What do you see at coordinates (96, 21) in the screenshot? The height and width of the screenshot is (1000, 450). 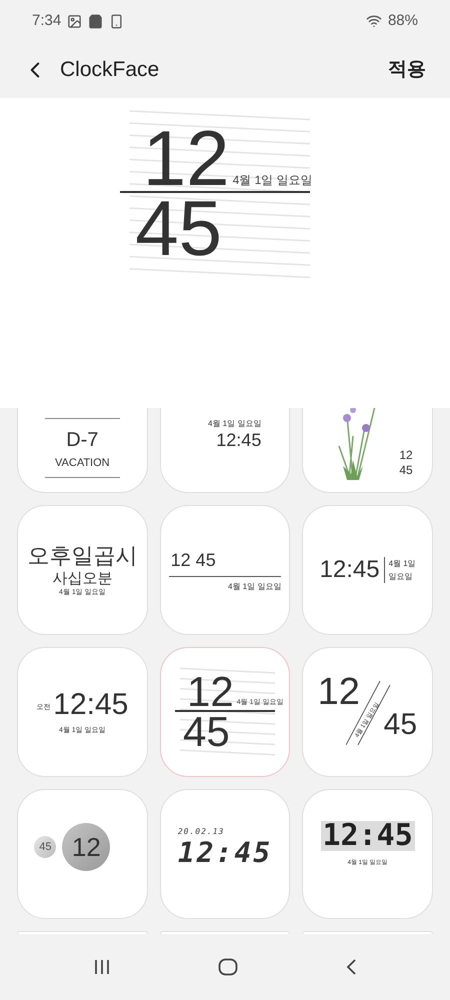 I see `bag-icon` at bounding box center [96, 21].